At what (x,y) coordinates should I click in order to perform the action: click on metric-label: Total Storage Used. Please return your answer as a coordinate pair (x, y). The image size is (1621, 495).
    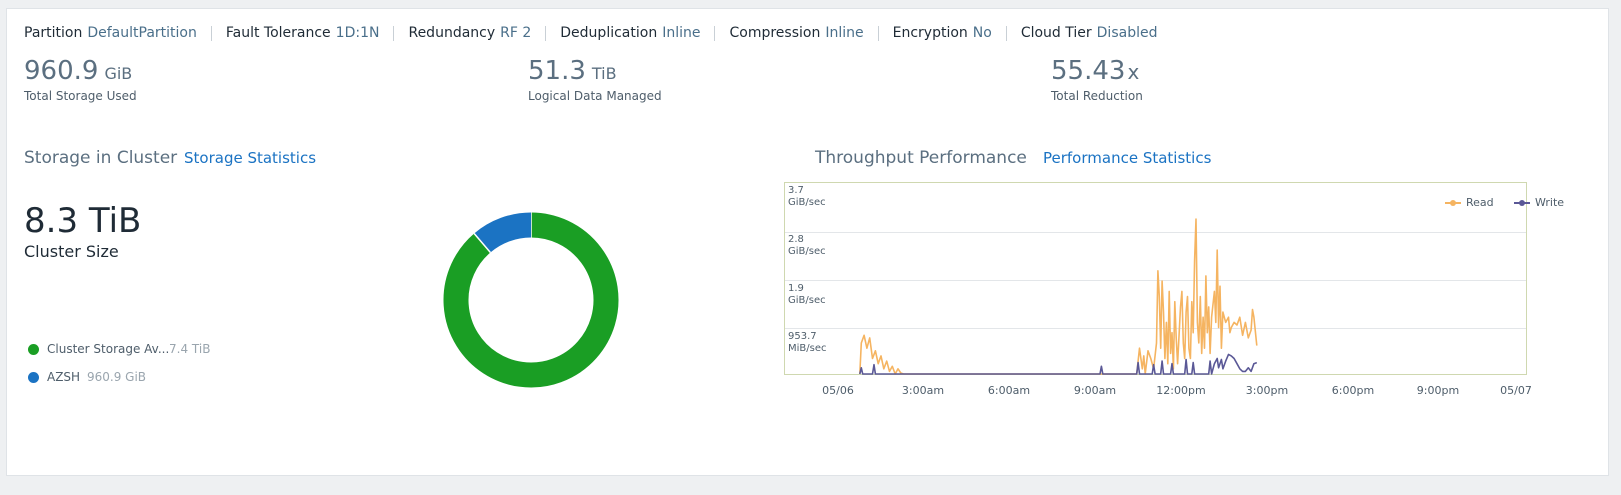
    Looking at the image, I should click on (80, 96).